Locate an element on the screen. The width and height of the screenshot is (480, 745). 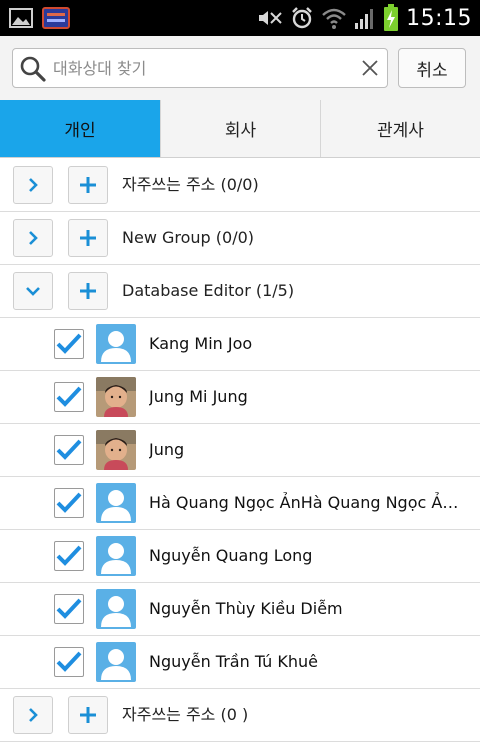
chevron-down-icon is located at coordinates (33, 291).